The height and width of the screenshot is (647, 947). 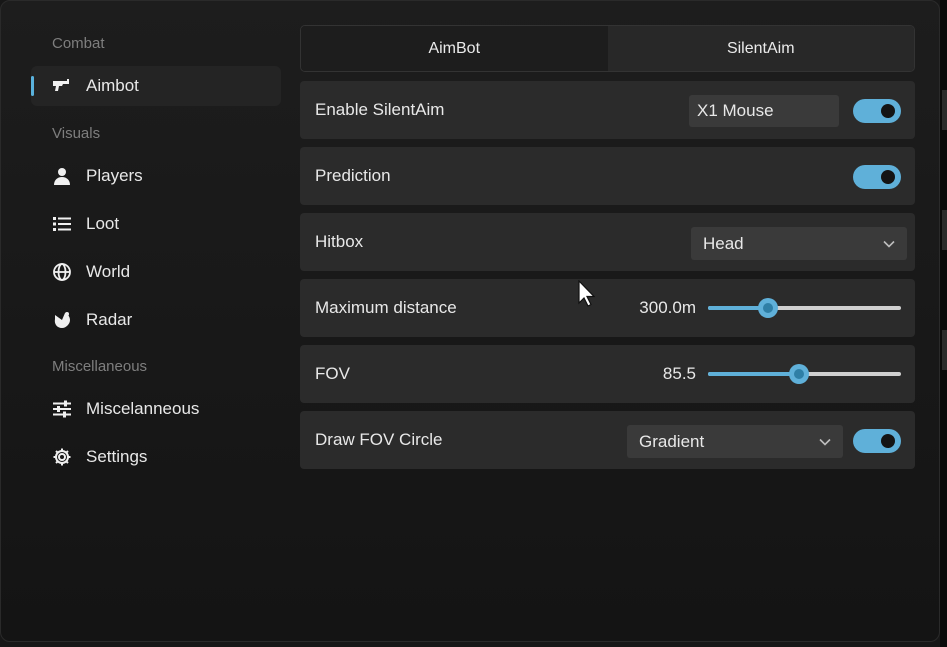 I want to click on section-combat: Combat, so click(x=78, y=43).